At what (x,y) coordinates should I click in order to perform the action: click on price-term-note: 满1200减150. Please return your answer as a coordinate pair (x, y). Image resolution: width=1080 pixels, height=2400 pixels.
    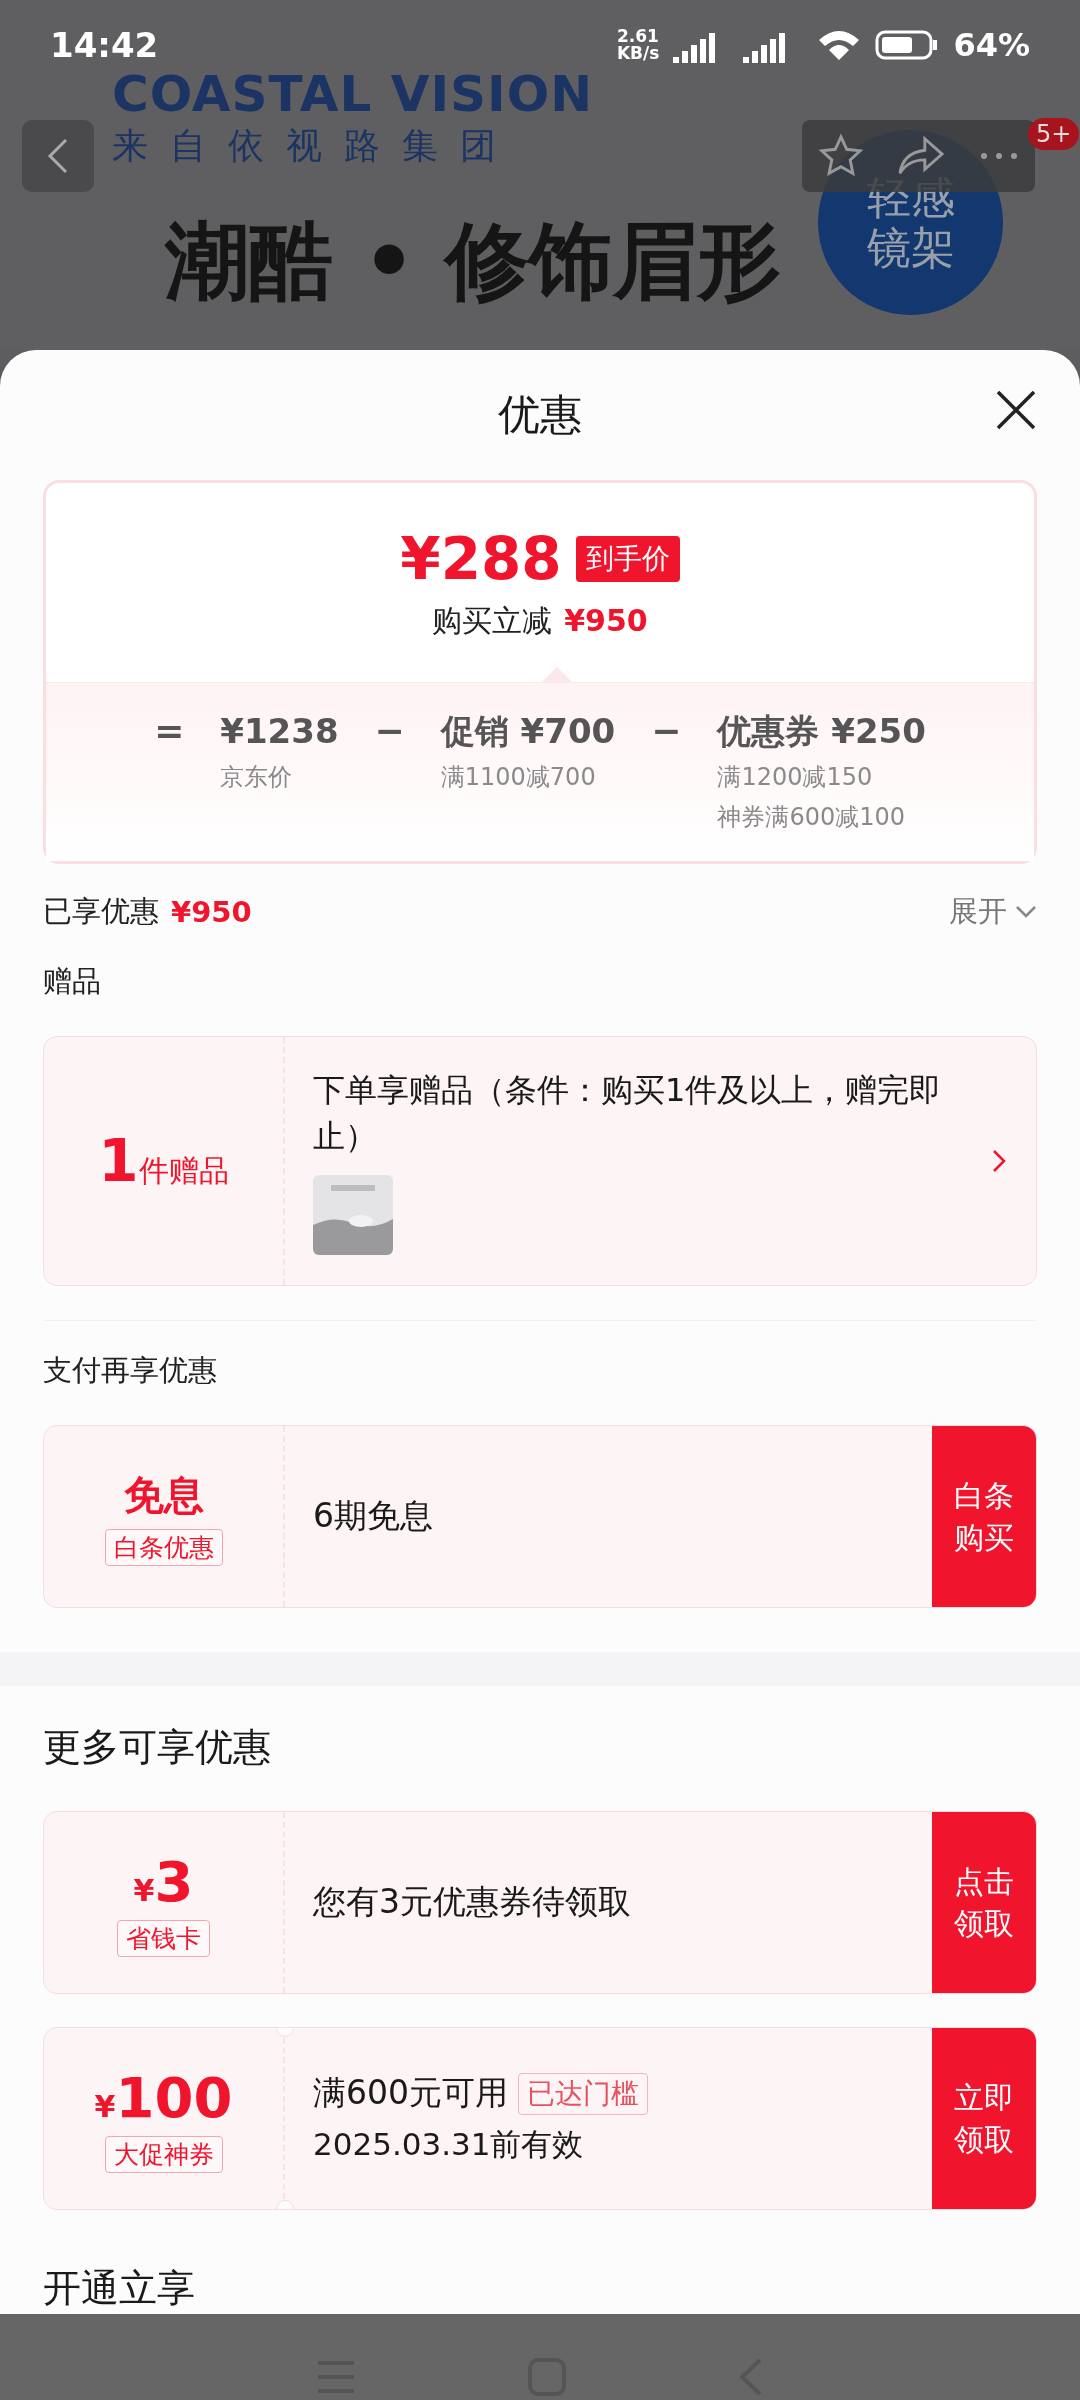
    Looking at the image, I should click on (795, 777).